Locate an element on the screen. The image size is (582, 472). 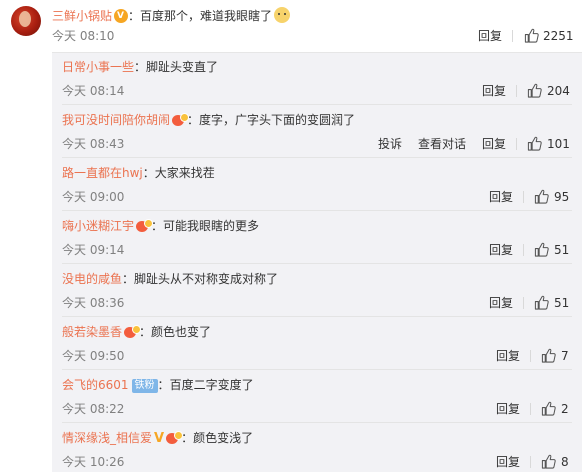
reply-time: 今天 08:14 is located at coordinates (93, 91).